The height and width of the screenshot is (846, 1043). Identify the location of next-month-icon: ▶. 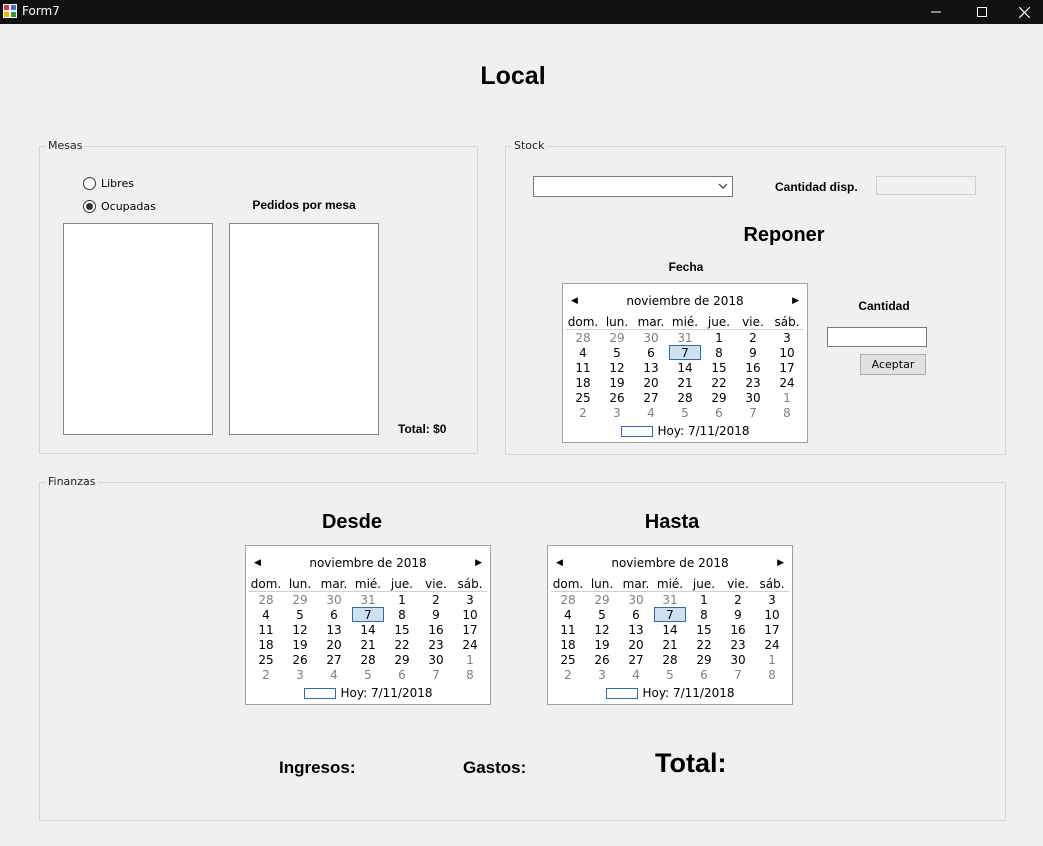
(795, 301).